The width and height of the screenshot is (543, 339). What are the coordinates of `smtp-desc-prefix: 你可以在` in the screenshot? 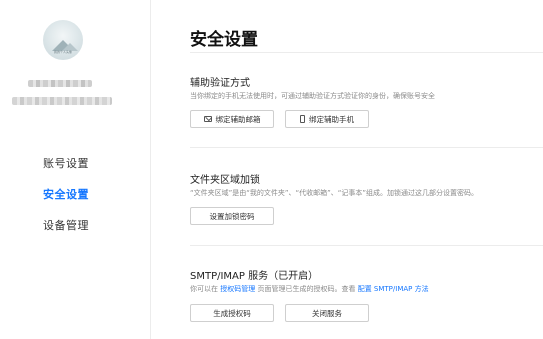 It's located at (204, 289).